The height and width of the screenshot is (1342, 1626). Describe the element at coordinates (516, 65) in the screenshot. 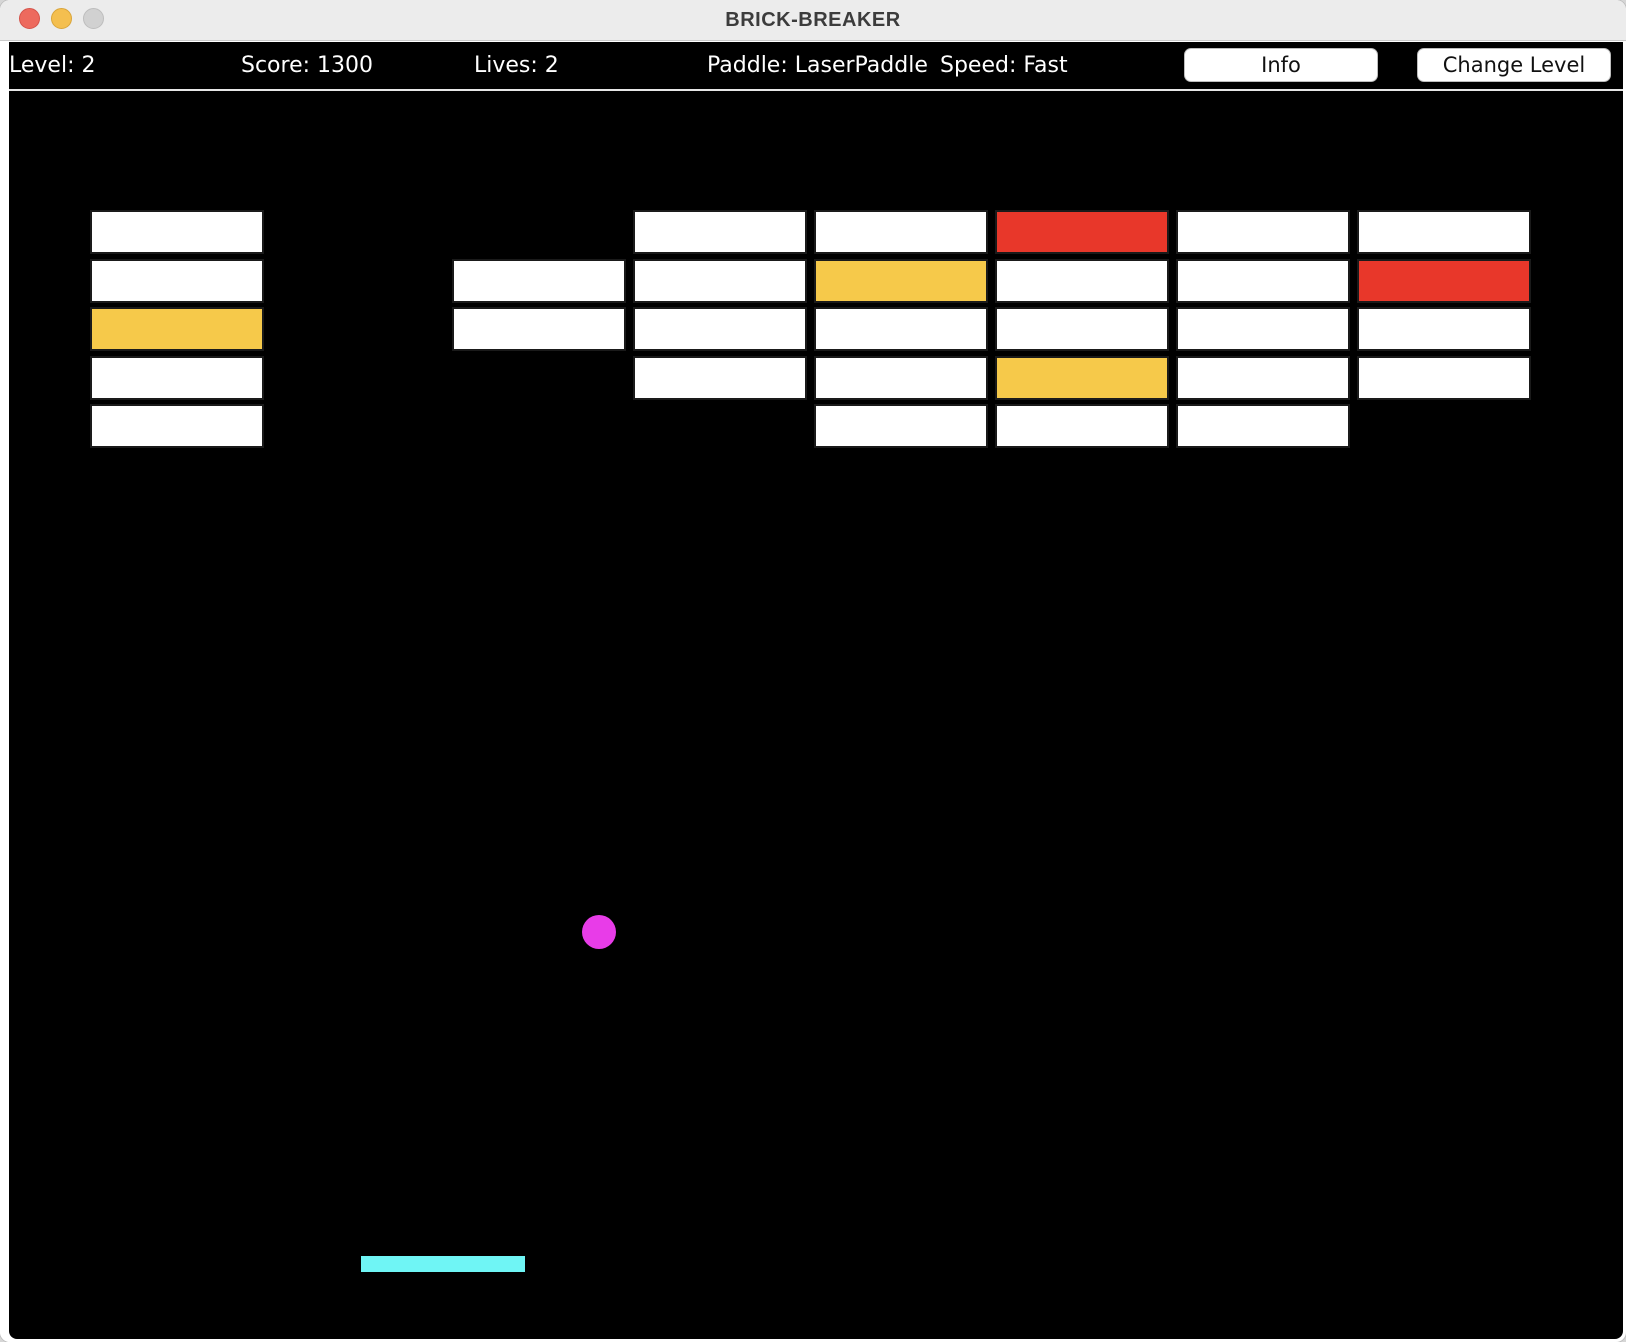

I see `lives-label: Lives: 2` at that location.